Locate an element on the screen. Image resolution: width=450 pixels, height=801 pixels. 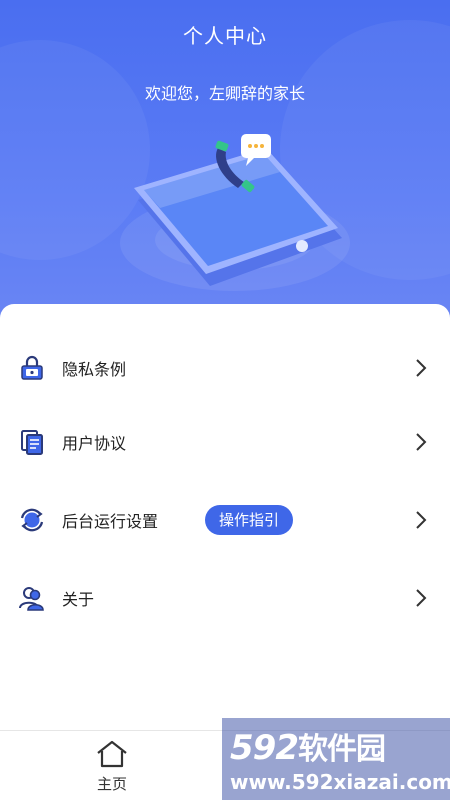
watermark: 592软件园 www.592xiazai.com is located at coordinates (336, 759).